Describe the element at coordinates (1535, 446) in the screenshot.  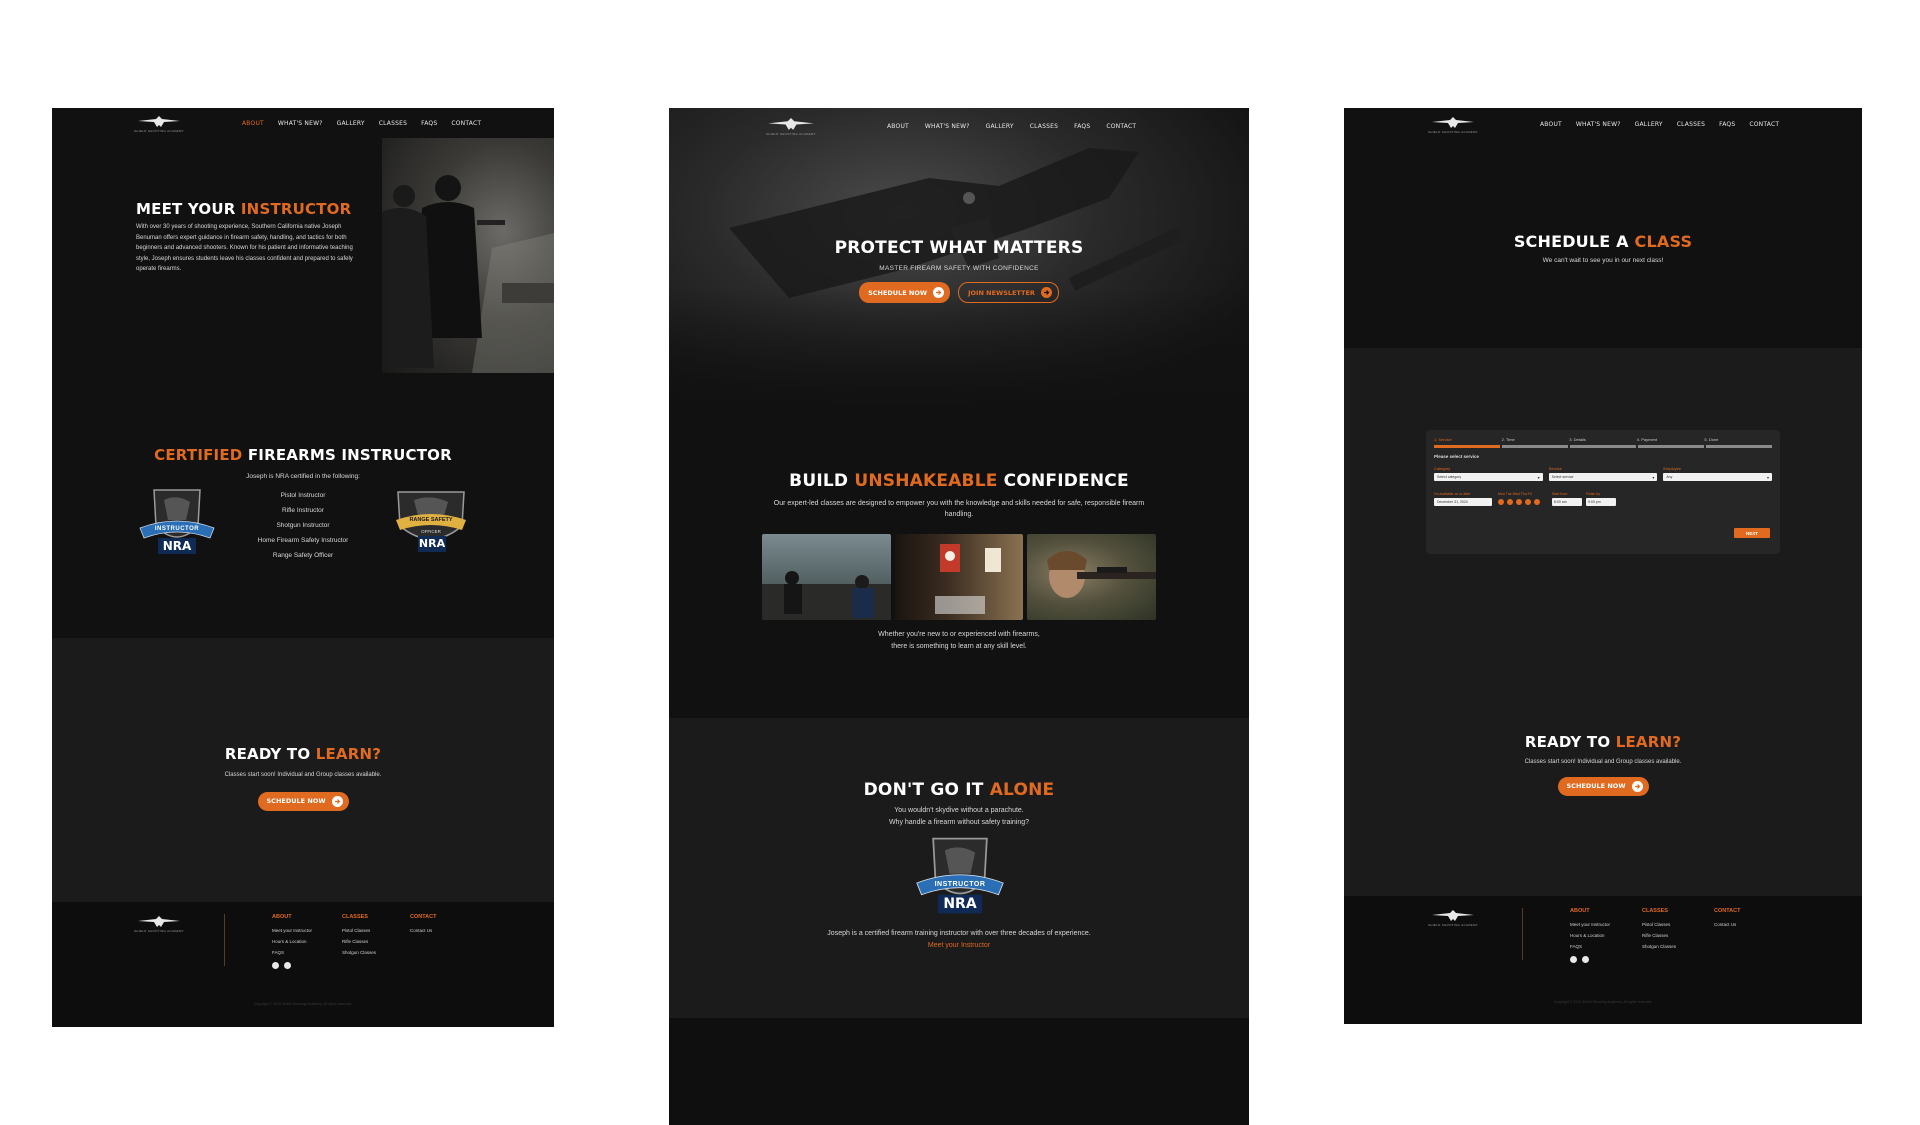
I see `step-bar` at that location.